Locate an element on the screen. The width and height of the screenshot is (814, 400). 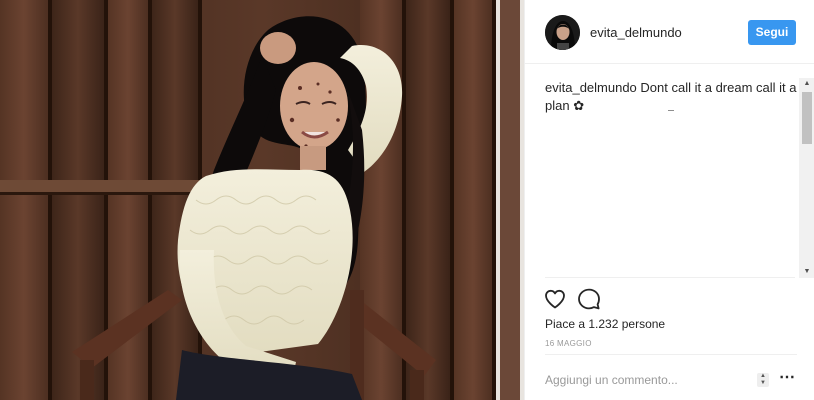
loading-mark is located at coordinates (671, 110).